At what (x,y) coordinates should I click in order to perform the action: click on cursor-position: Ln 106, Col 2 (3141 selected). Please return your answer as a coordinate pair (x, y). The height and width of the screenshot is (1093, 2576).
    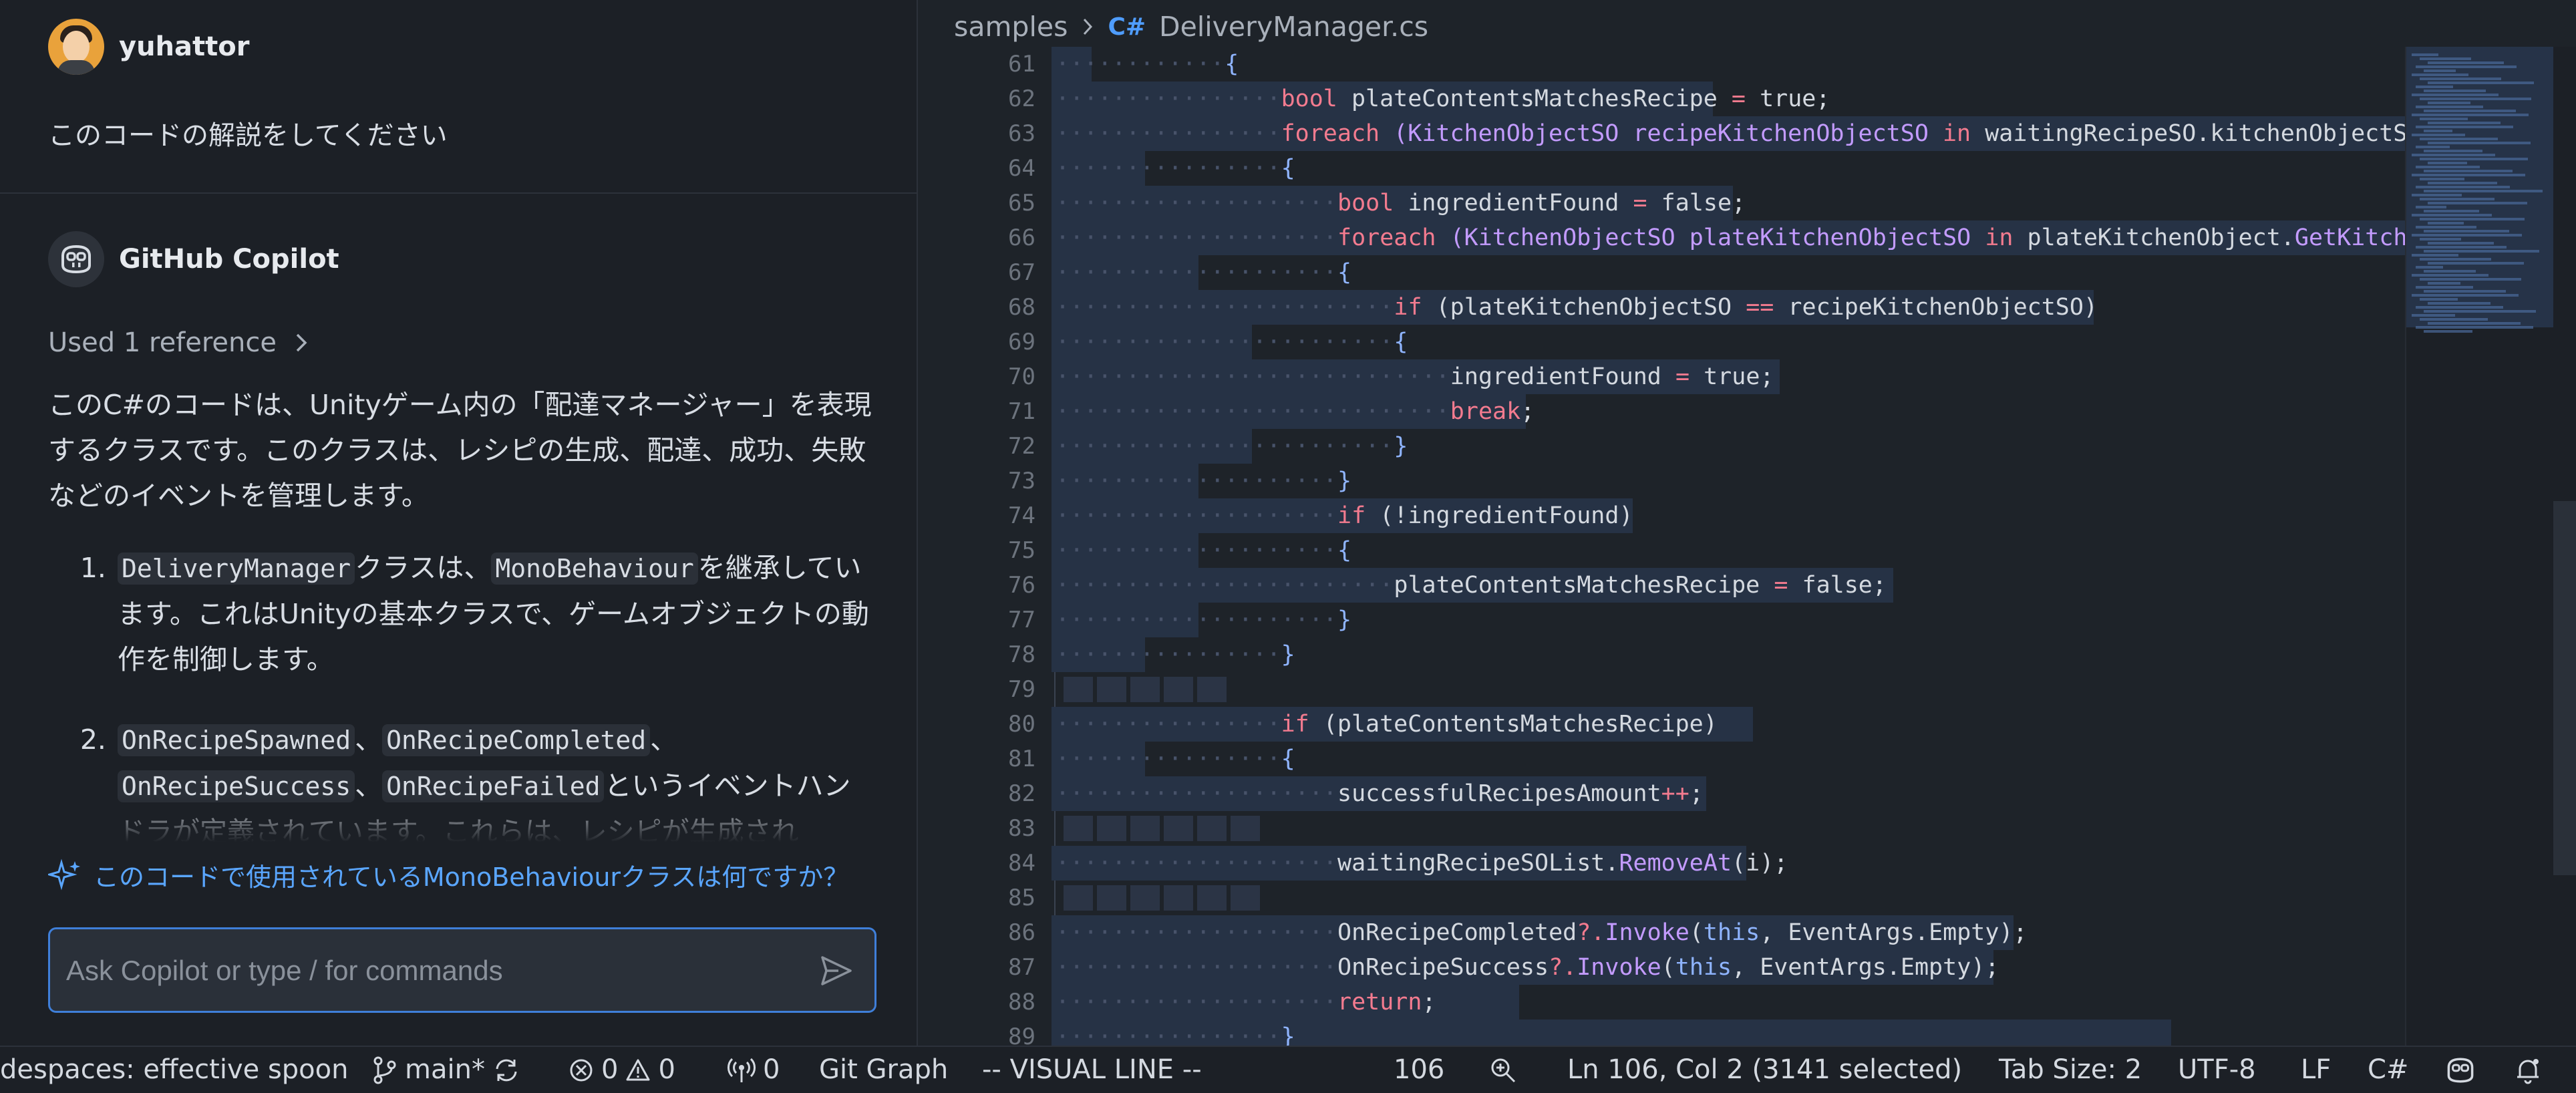
    Looking at the image, I should click on (1764, 1070).